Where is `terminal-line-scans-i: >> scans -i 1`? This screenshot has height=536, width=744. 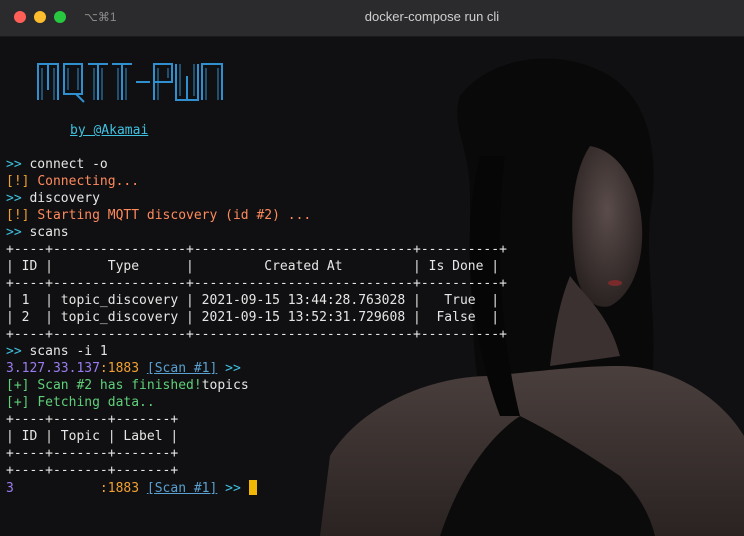
terminal-line-scans-i: >> scans -i 1 is located at coordinates (57, 351).